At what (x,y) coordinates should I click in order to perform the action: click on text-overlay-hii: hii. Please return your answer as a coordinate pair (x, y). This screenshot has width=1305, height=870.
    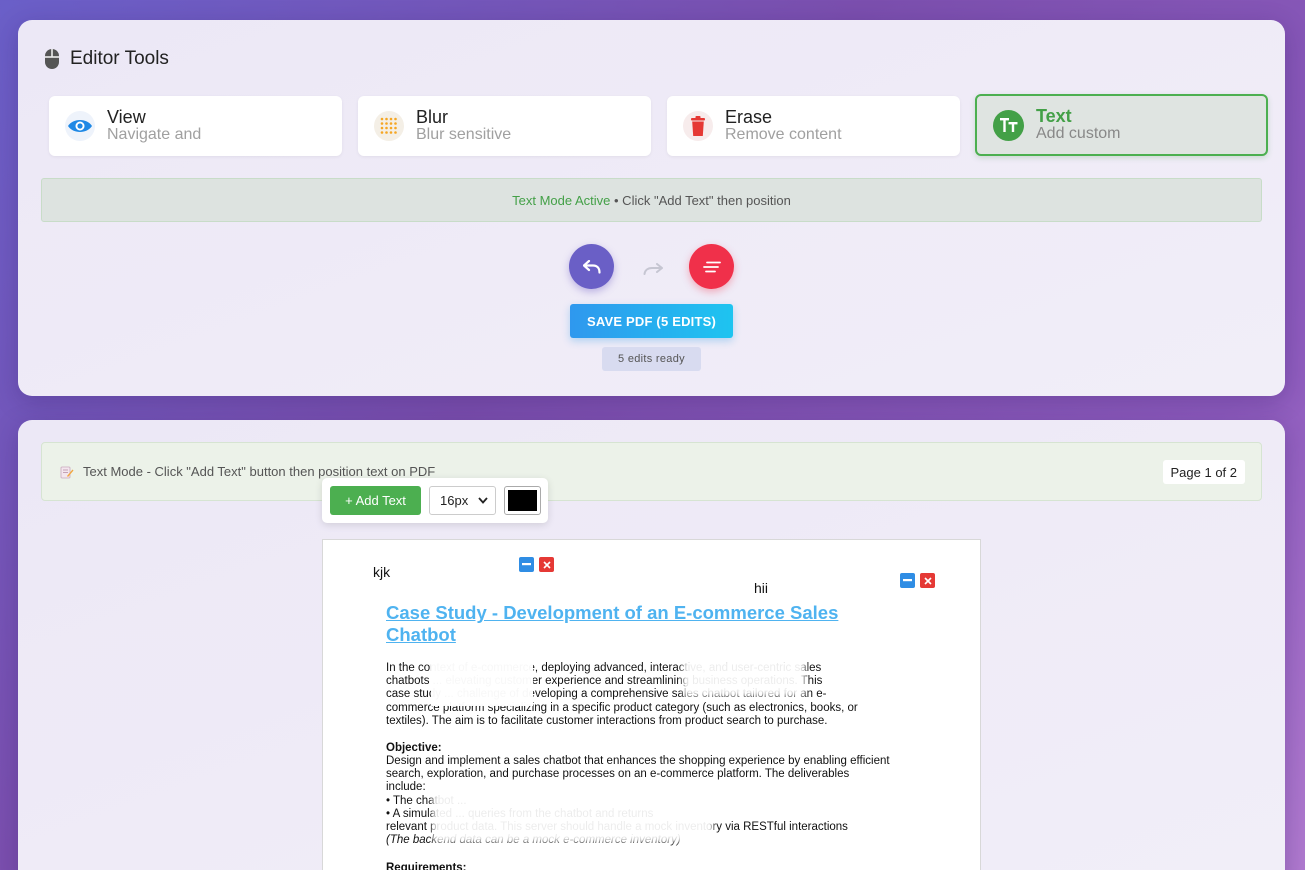
    Looking at the image, I should click on (761, 588).